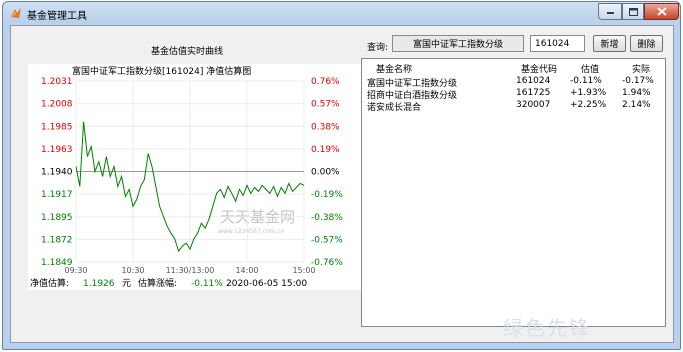  What do you see at coordinates (99, 284) in the screenshot?
I see `nav-estimate-value: 1.1926` at bounding box center [99, 284].